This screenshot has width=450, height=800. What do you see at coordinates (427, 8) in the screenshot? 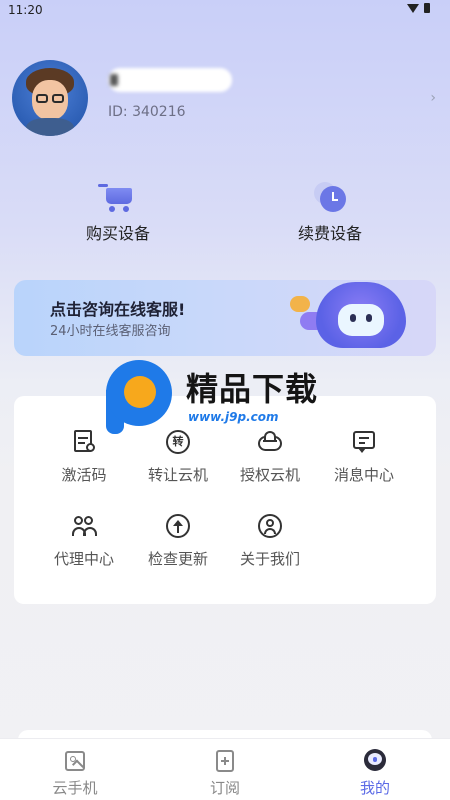
I see `battery-icon` at bounding box center [427, 8].